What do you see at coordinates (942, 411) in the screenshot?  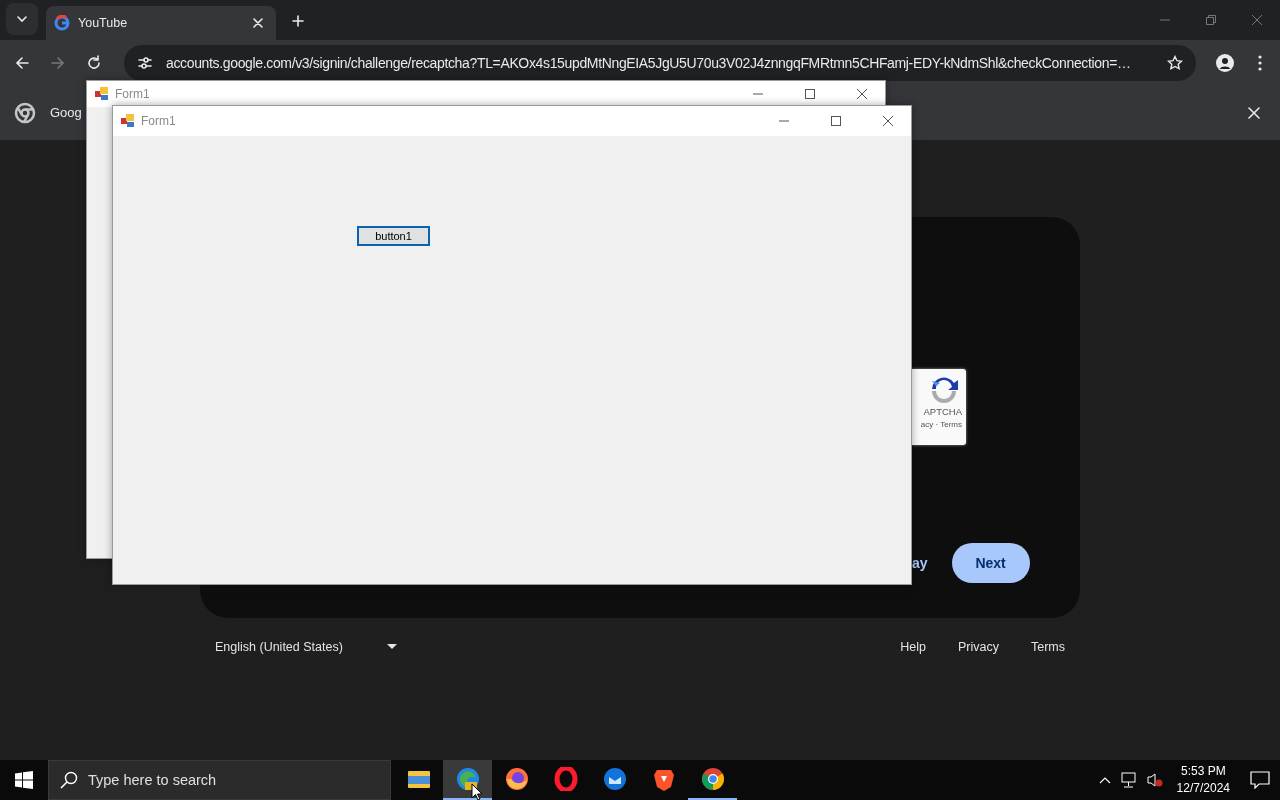 I see `recaptcha-label: APTCHA` at bounding box center [942, 411].